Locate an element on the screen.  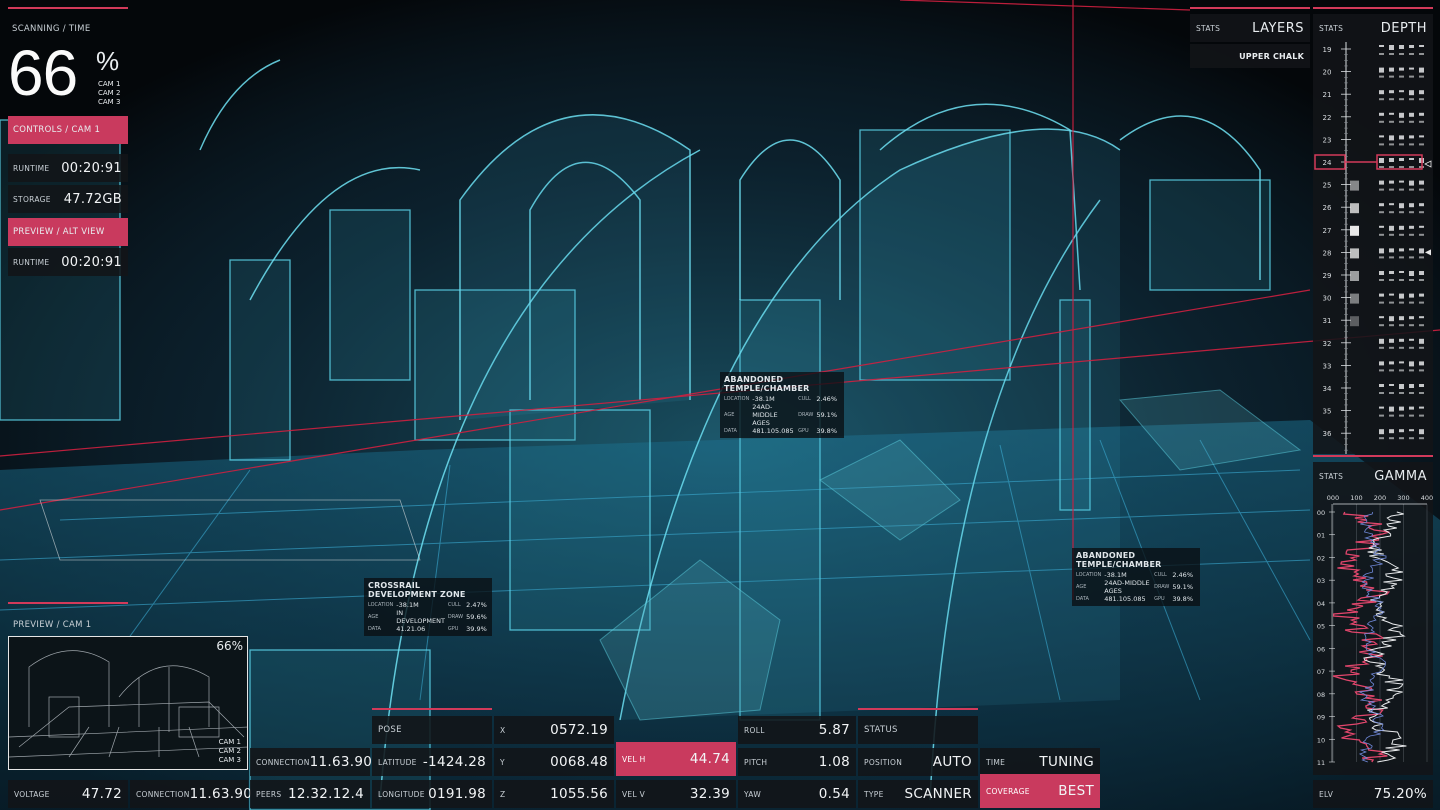
cam-item: CAM 2 is located at coordinates (109, 93).